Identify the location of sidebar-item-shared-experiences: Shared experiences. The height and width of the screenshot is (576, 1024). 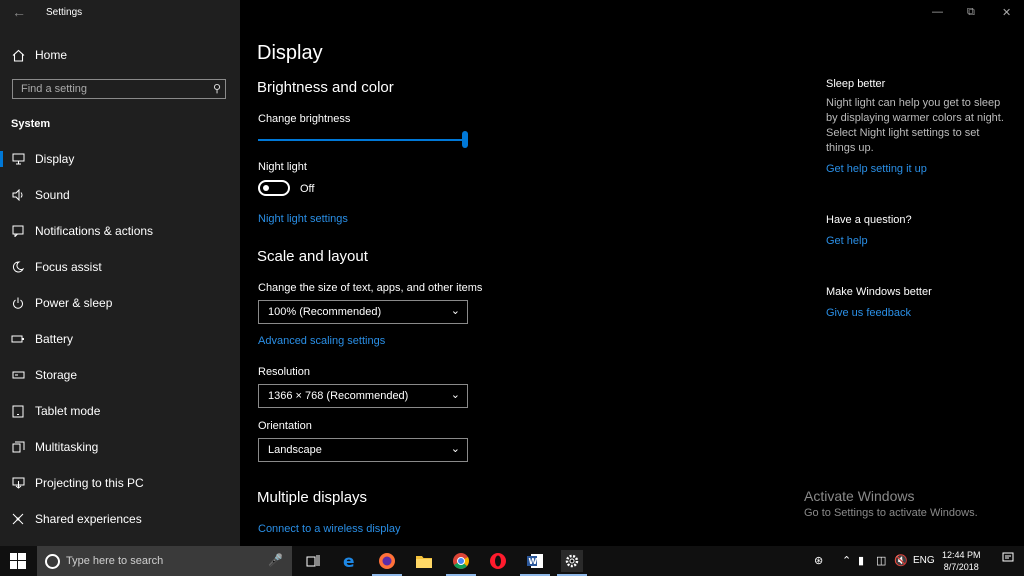
(120, 519).